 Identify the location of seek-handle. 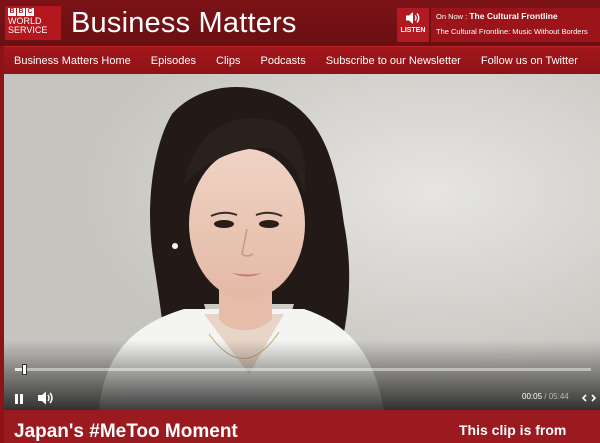
(24, 369).